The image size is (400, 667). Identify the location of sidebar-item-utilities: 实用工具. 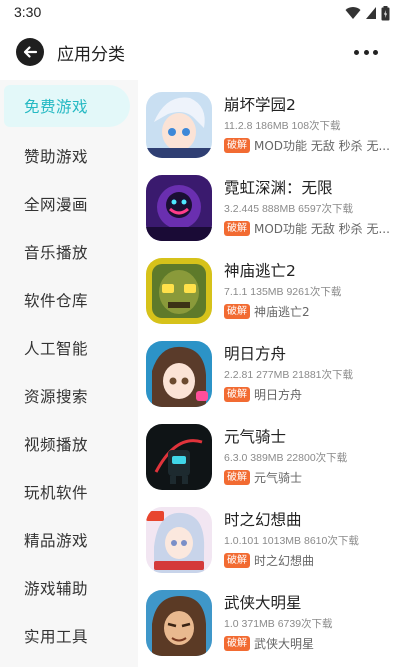
(69, 636).